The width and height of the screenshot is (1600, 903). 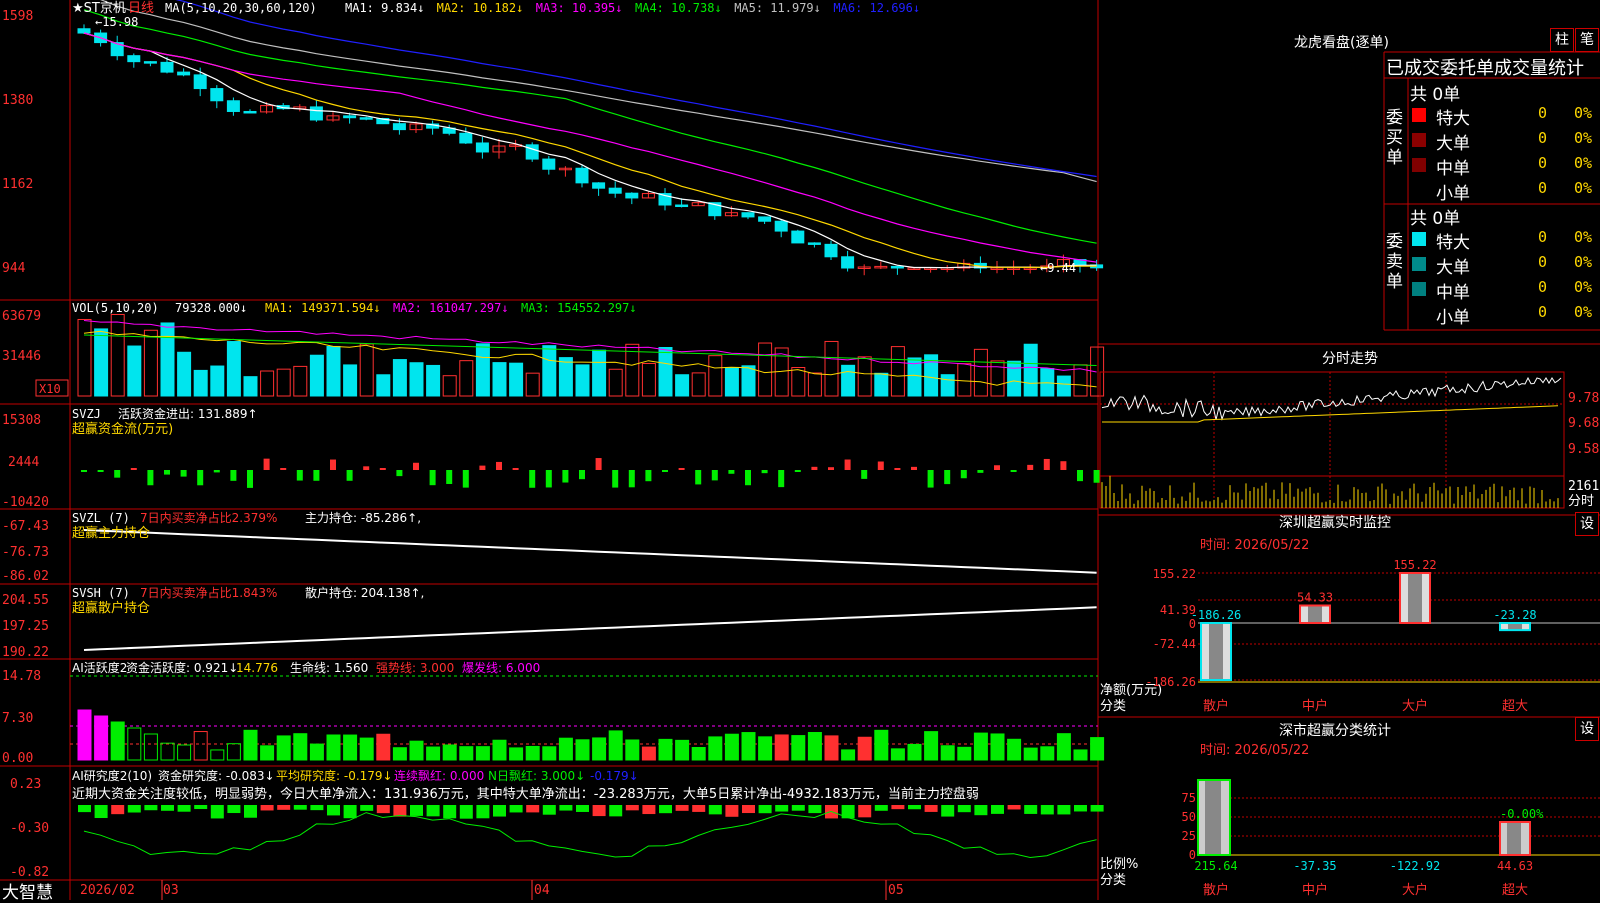 What do you see at coordinates (1587, 524) in the screenshot?
I see `monitor-settings-button: 设` at bounding box center [1587, 524].